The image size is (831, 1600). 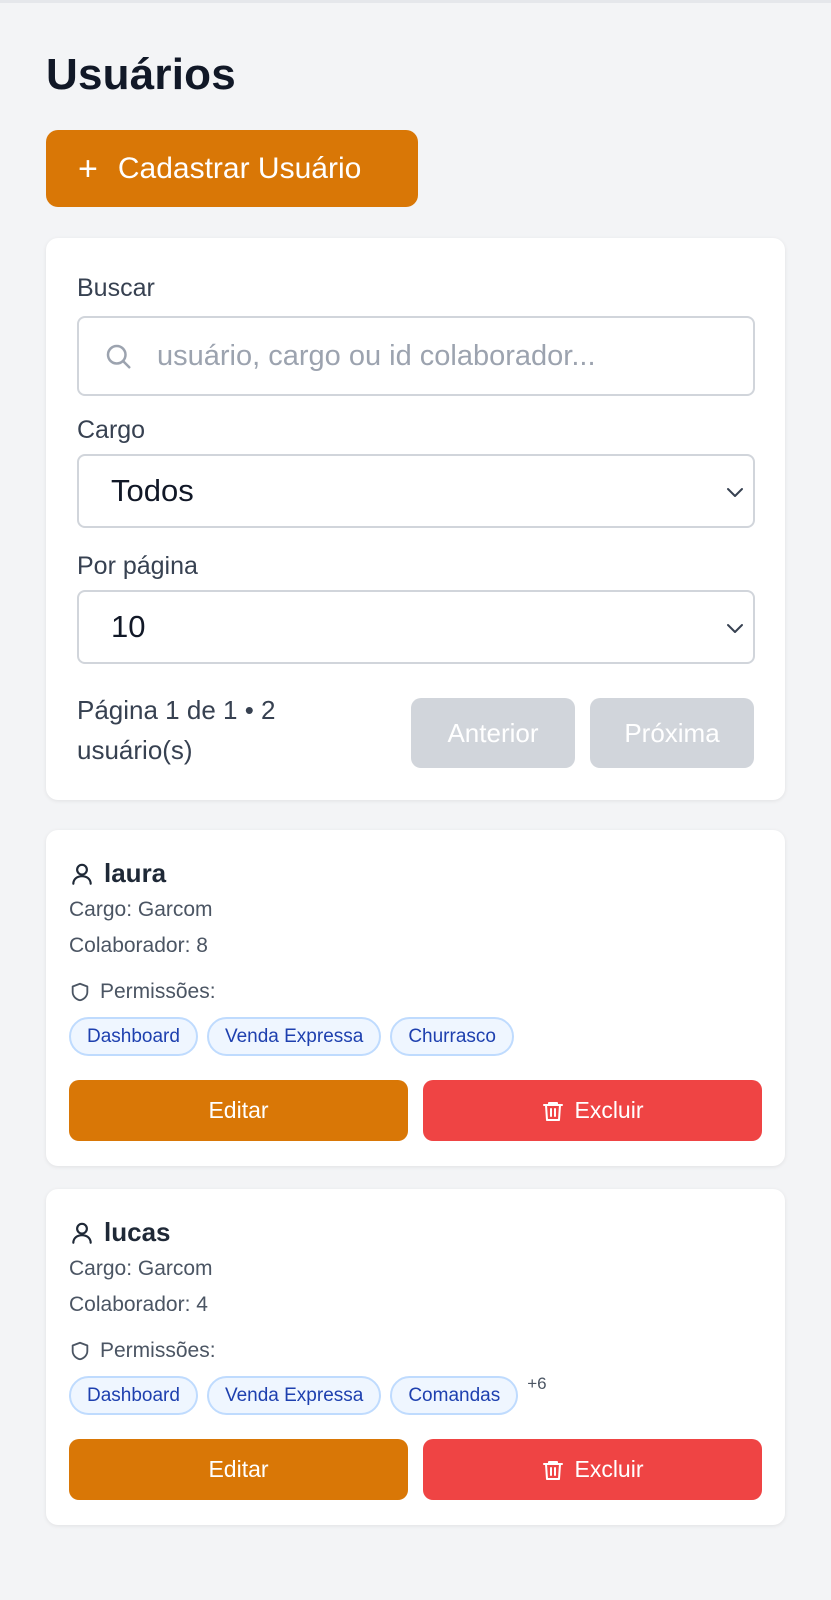 What do you see at coordinates (118, 356) in the screenshot?
I see `search-icon` at bounding box center [118, 356].